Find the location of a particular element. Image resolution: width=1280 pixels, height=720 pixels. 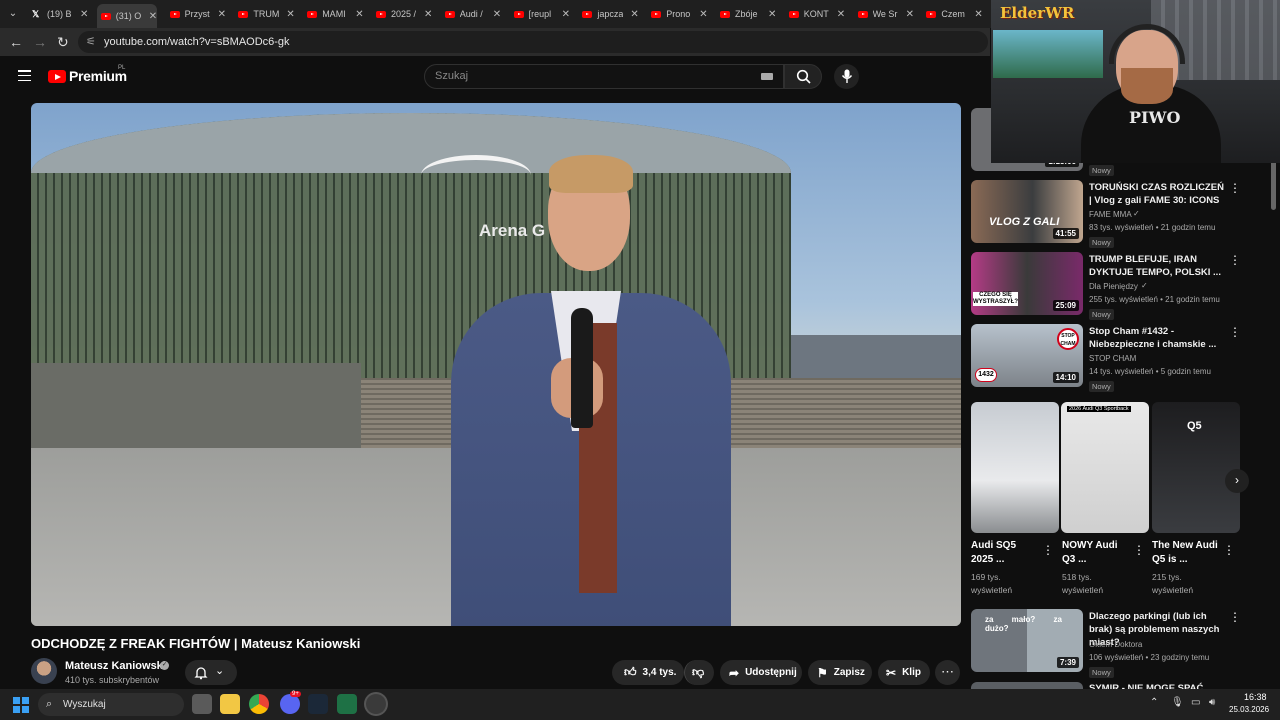

short-thumbnail is located at coordinates (1015, 467).